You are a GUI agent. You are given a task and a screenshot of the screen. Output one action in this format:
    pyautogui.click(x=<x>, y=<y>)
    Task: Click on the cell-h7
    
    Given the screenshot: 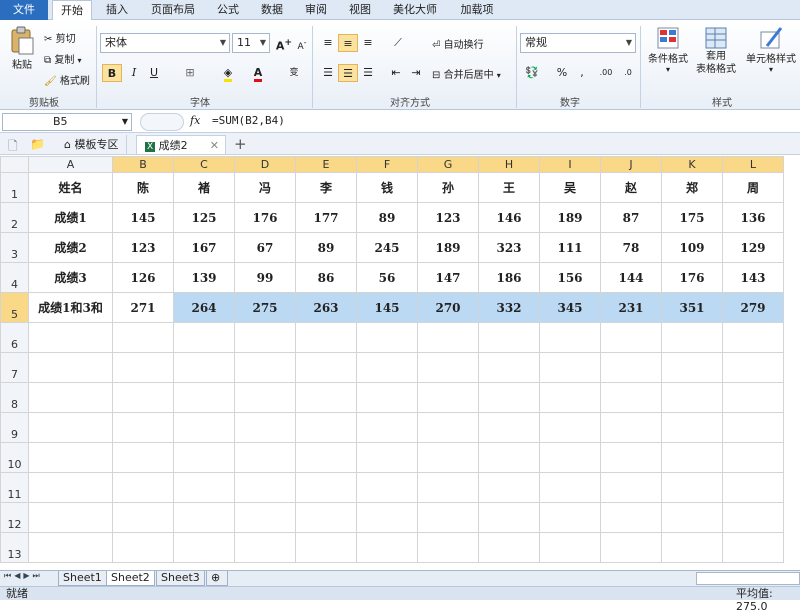 What is the action you would take?
    pyautogui.click(x=509, y=367)
    